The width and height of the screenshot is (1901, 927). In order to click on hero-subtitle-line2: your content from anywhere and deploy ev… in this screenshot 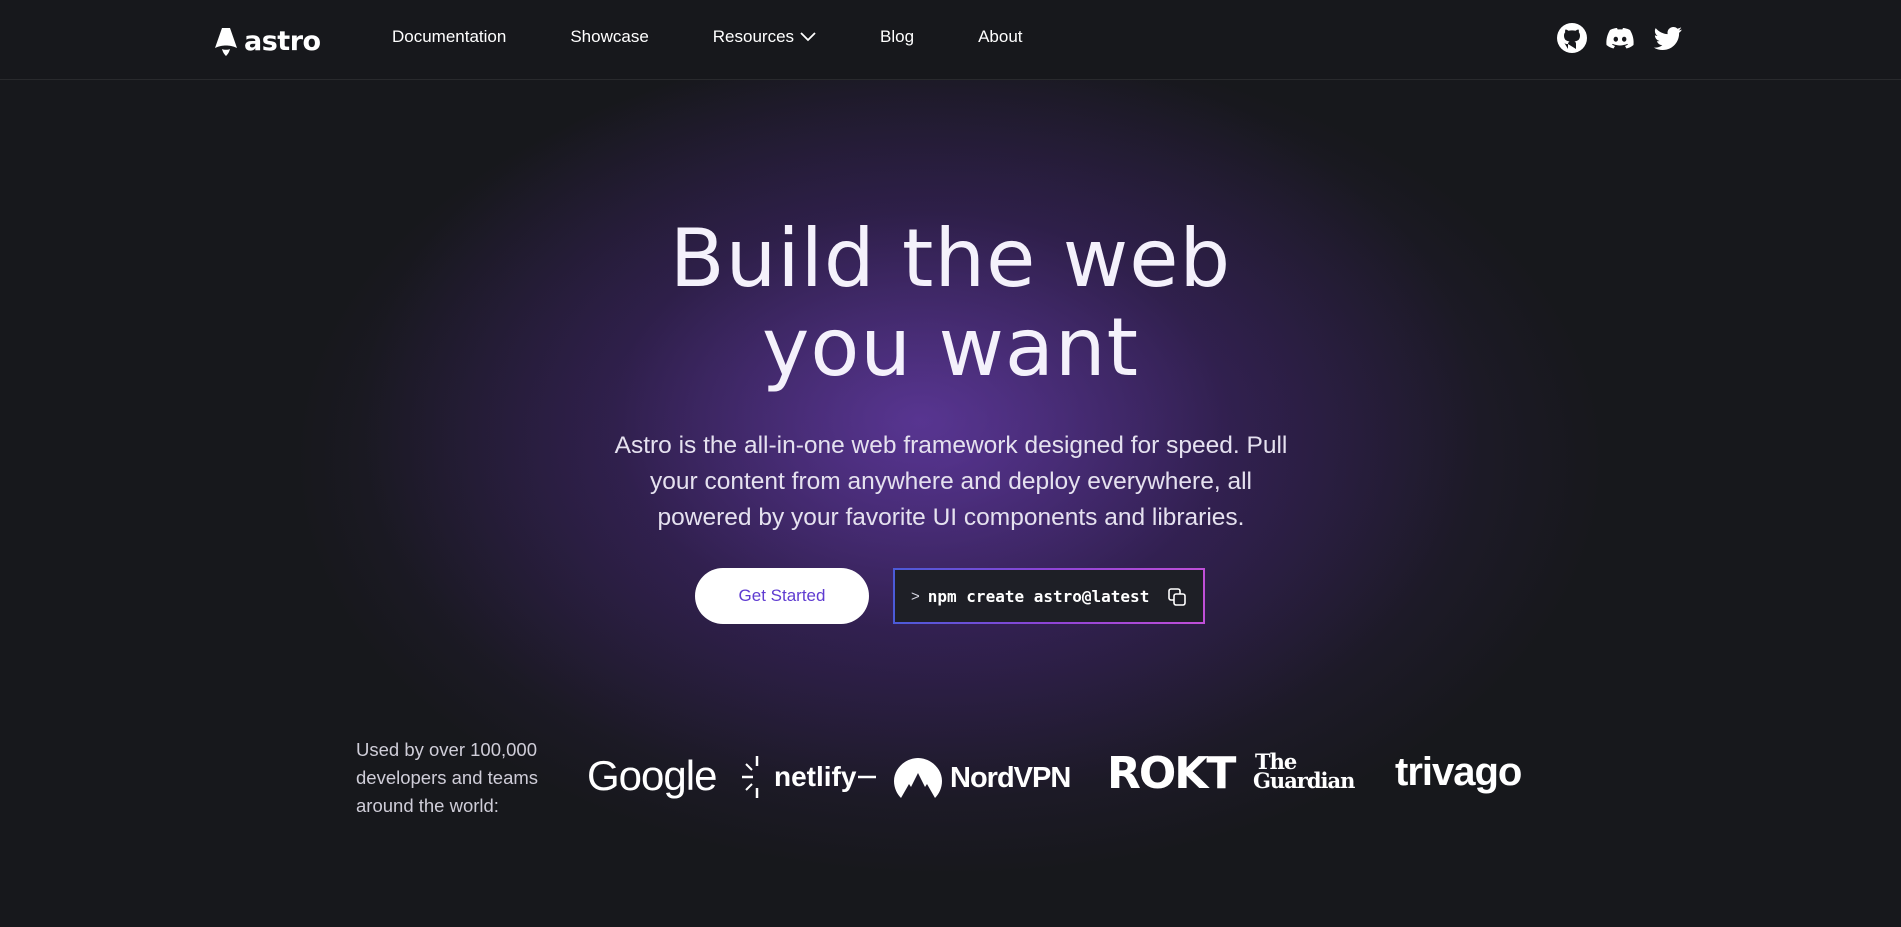, I will do `click(951, 481)`.